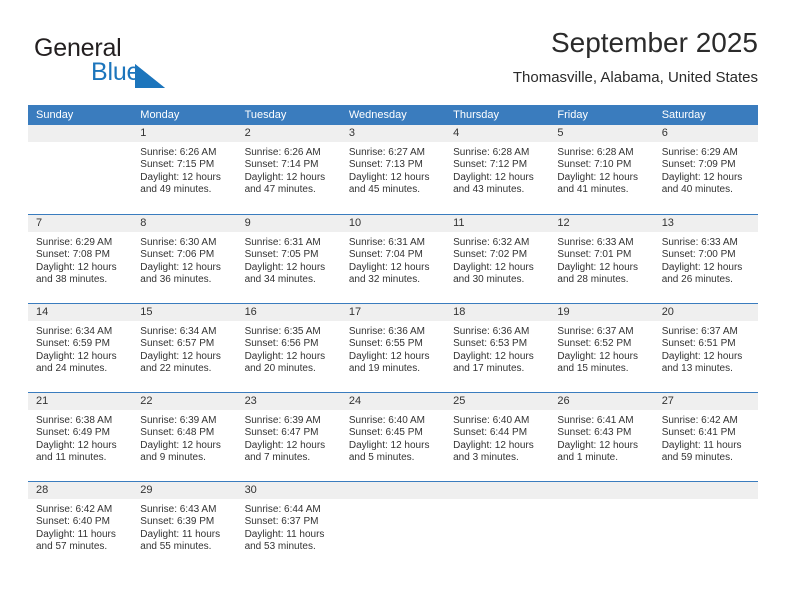 This screenshot has height=612, width=792. I want to click on day-detail-line: Sunset: 7:09 PM, so click(698, 165).